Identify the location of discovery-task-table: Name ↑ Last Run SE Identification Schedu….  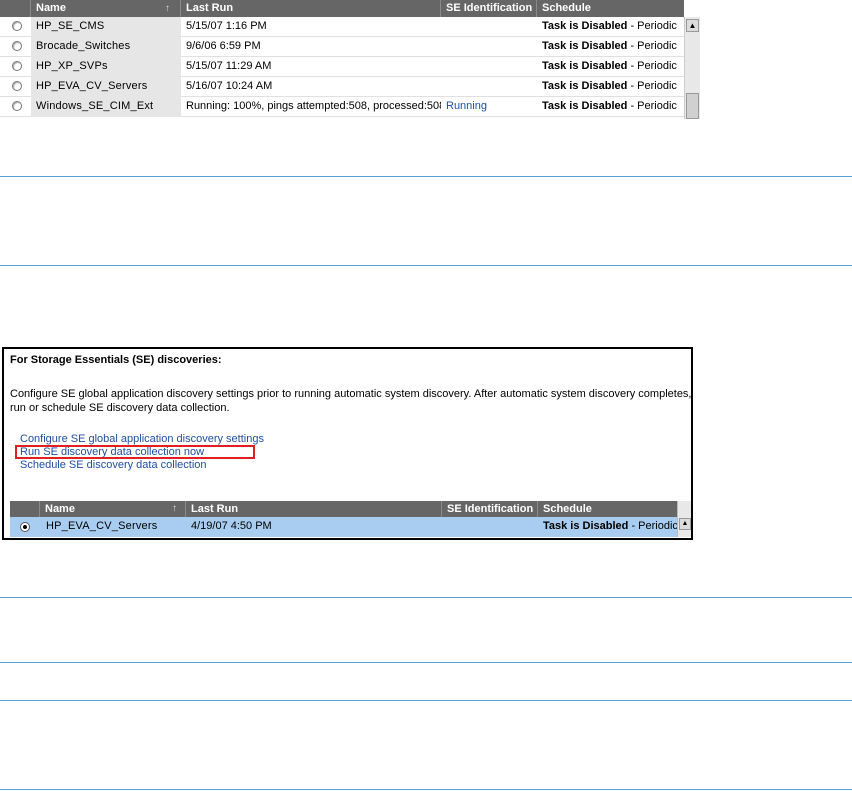
(350, 59).